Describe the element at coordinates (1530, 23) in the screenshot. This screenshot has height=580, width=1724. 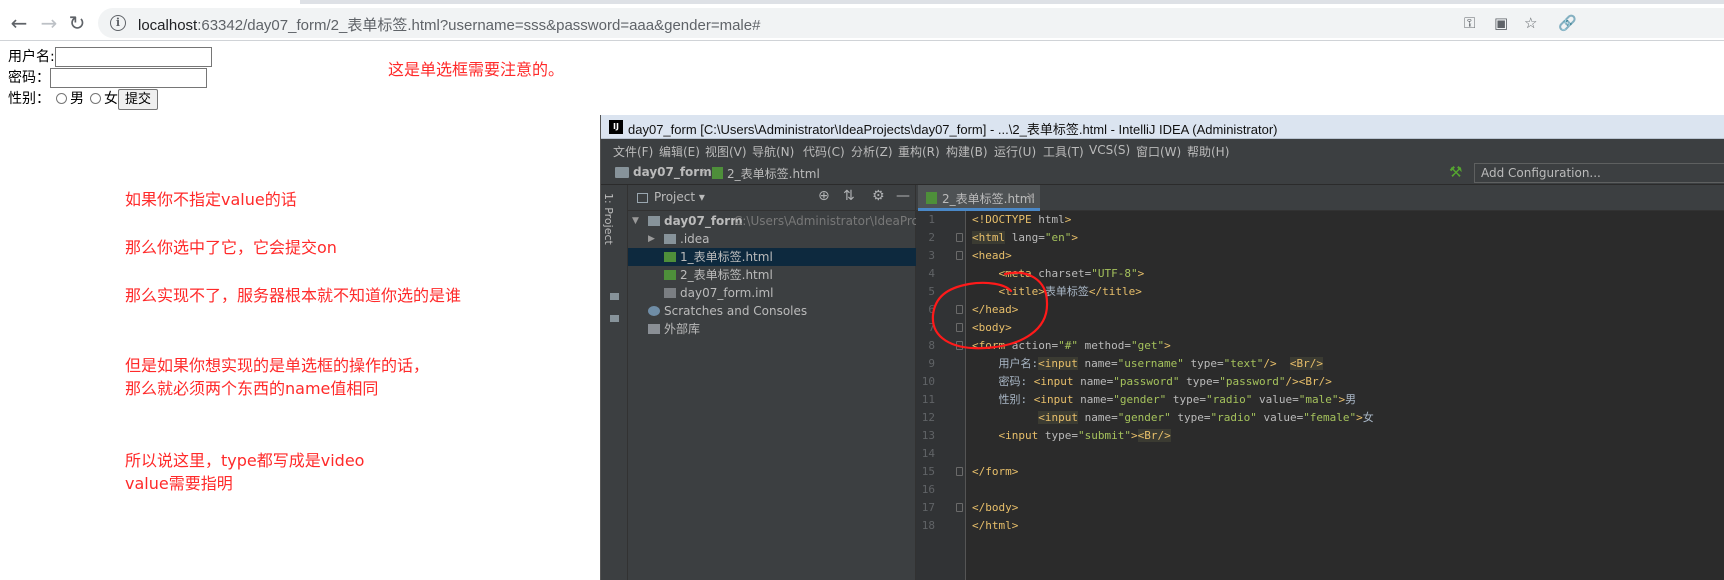
I see `star-icon: ☆` at that location.